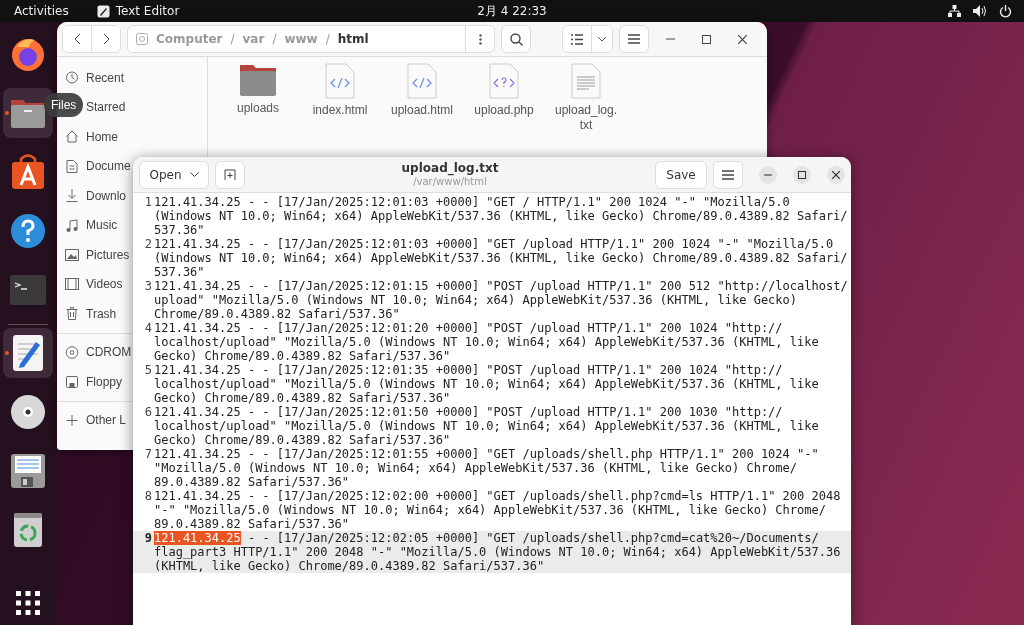 The height and width of the screenshot is (625, 1024). What do you see at coordinates (77, 39) in the screenshot?
I see `chevron-left-icon` at bounding box center [77, 39].